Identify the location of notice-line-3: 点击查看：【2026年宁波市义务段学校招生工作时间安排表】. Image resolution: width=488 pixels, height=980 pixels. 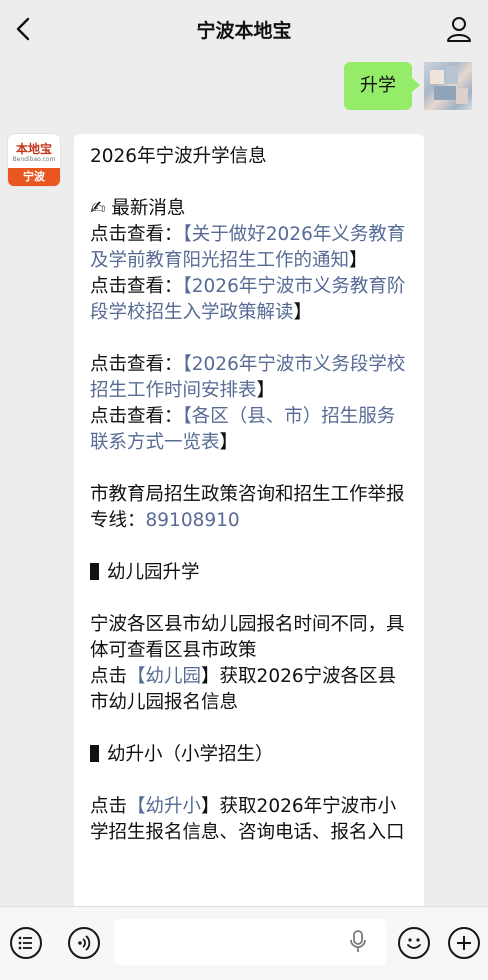
(249, 378).